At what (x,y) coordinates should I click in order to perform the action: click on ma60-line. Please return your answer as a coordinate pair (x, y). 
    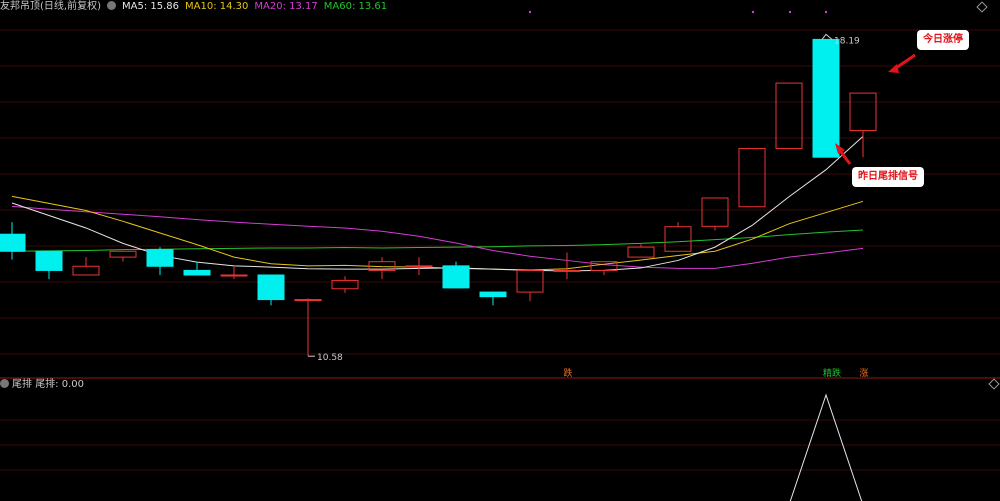
    Looking at the image, I should click on (437, 240).